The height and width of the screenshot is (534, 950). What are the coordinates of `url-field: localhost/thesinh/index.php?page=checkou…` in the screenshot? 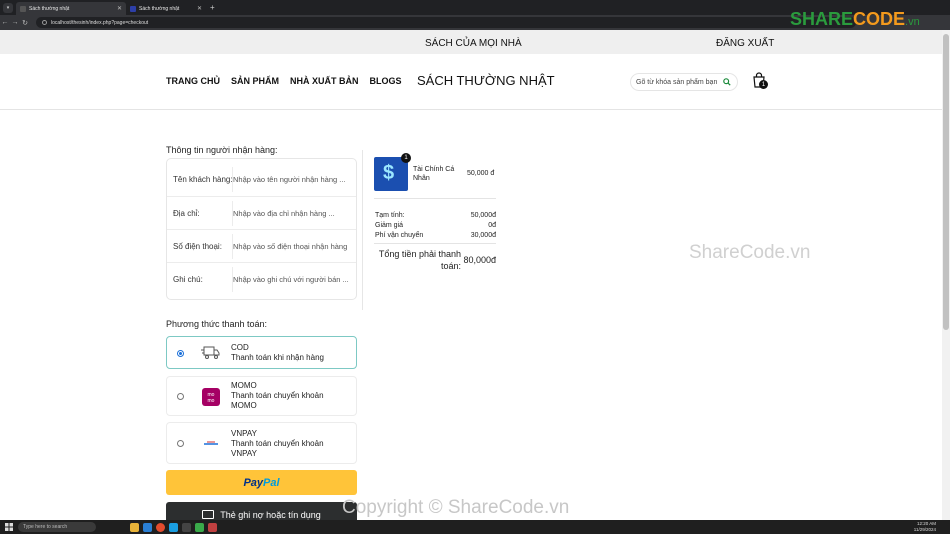 It's located at (446, 22).